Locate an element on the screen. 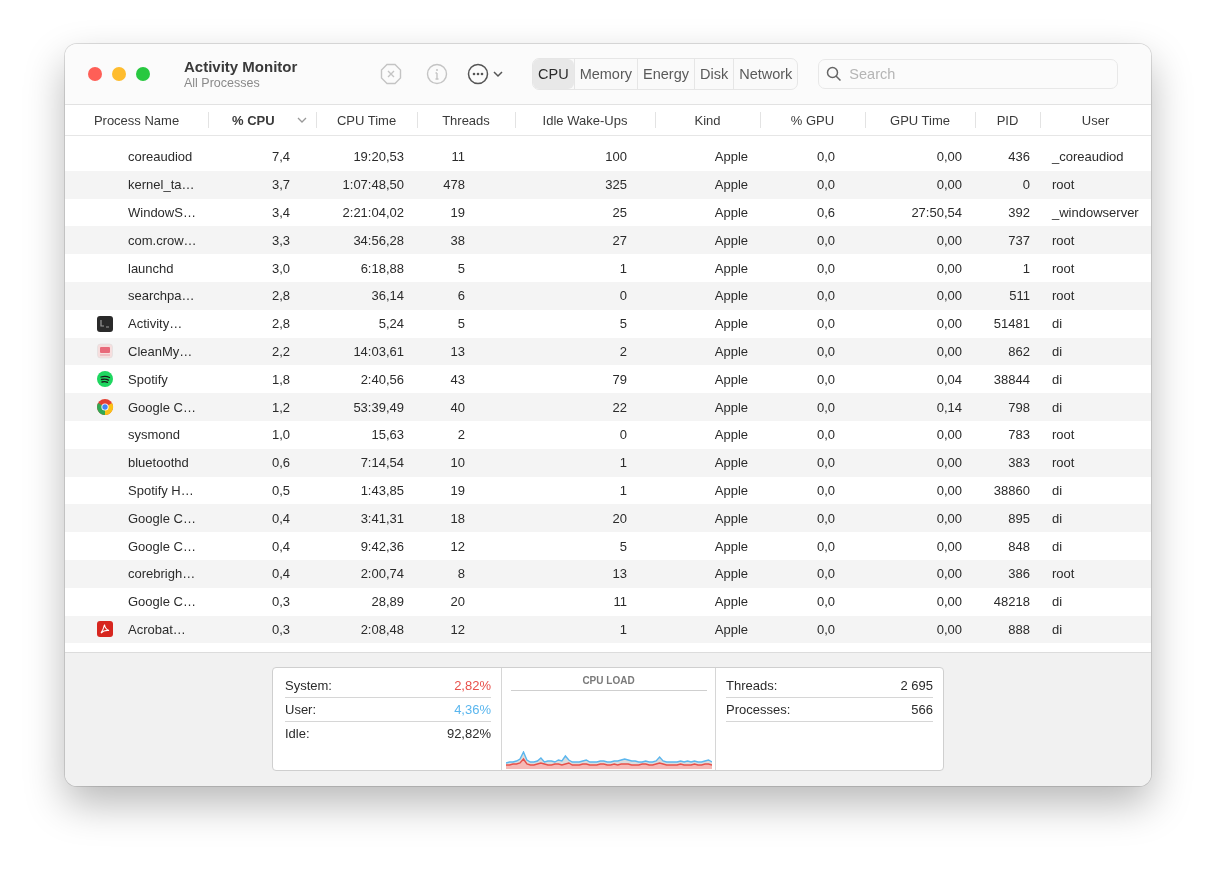 This screenshot has height=873, width=1216. process-row: CleanMy… 2,2 14:03,61 13 2 Apple 0,0 0,00 862 di is located at coordinates (608, 351).